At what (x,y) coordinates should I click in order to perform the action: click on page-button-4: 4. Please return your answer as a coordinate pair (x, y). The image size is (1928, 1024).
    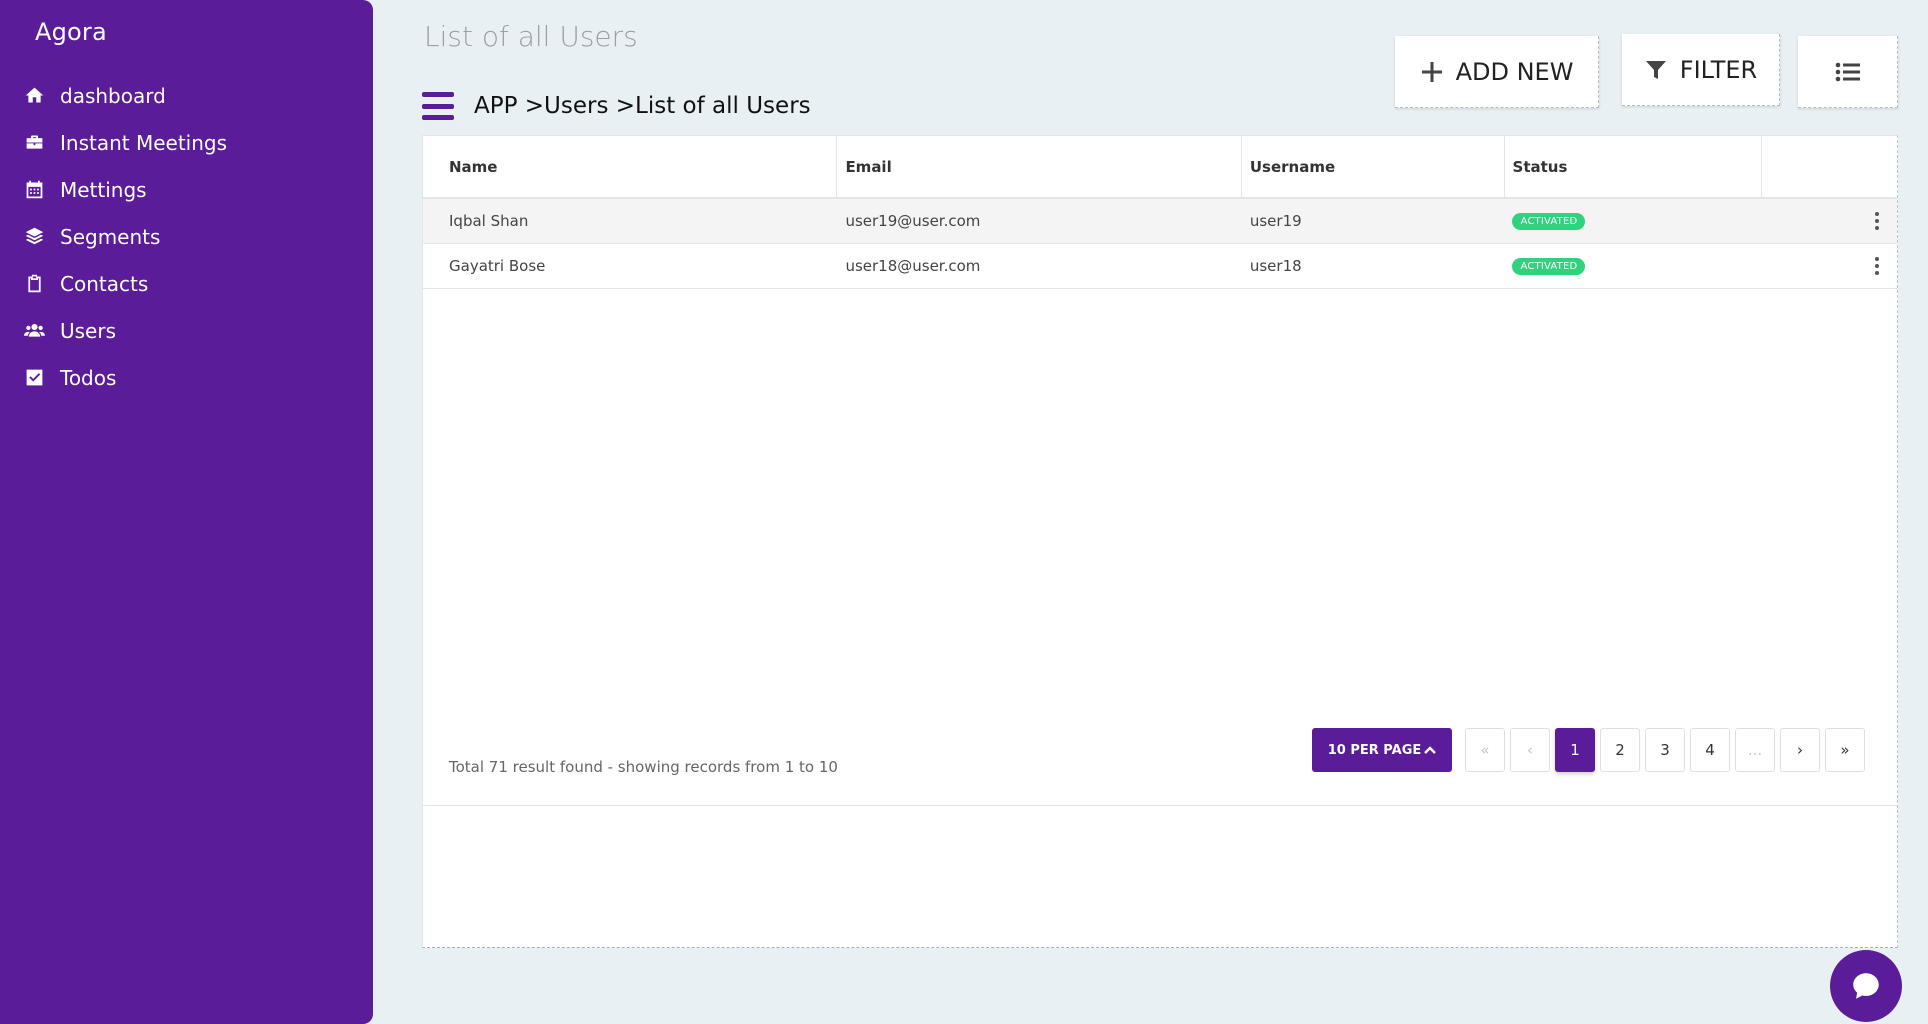
    Looking at the image, I should click on (1710, 750).